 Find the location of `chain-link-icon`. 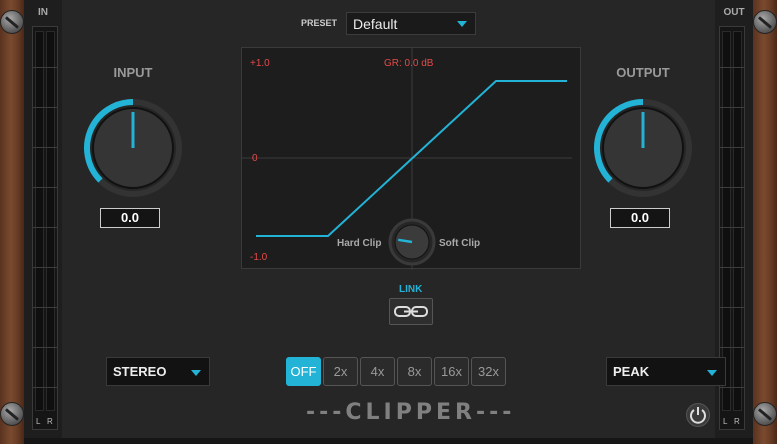

chain-link-icon is located at coordinates (411, 311).